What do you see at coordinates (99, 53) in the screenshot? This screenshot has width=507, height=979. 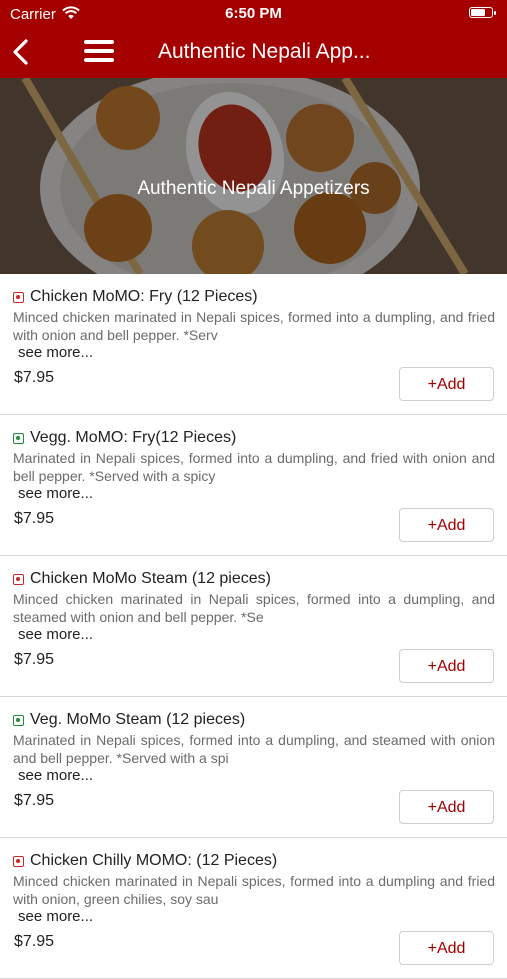 I see `menu-button` at bounding box center [99, 53].